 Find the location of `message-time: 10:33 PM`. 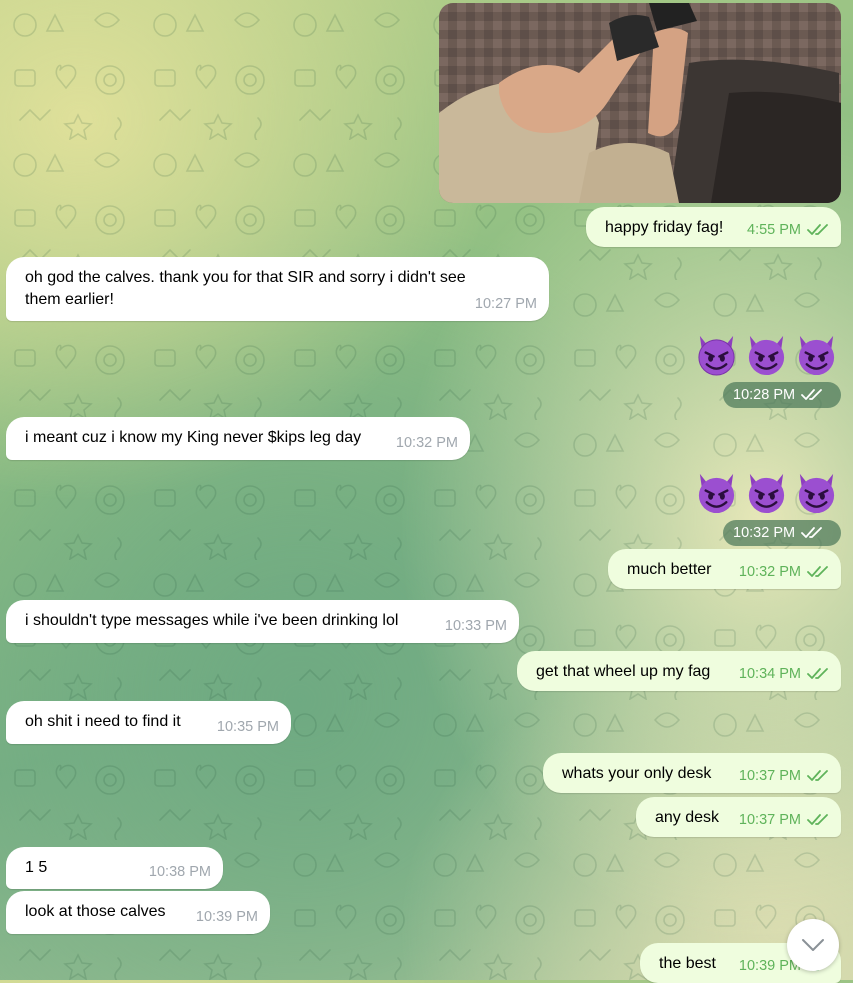

message-time: 10:33 PM is located at coordinates (475, 626).